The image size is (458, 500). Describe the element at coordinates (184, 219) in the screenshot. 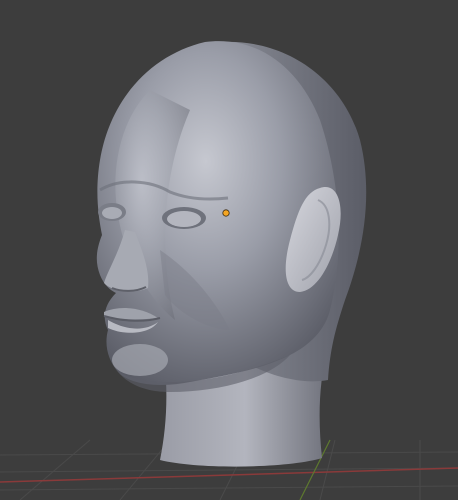

I see `right-eye-ball` at that location.